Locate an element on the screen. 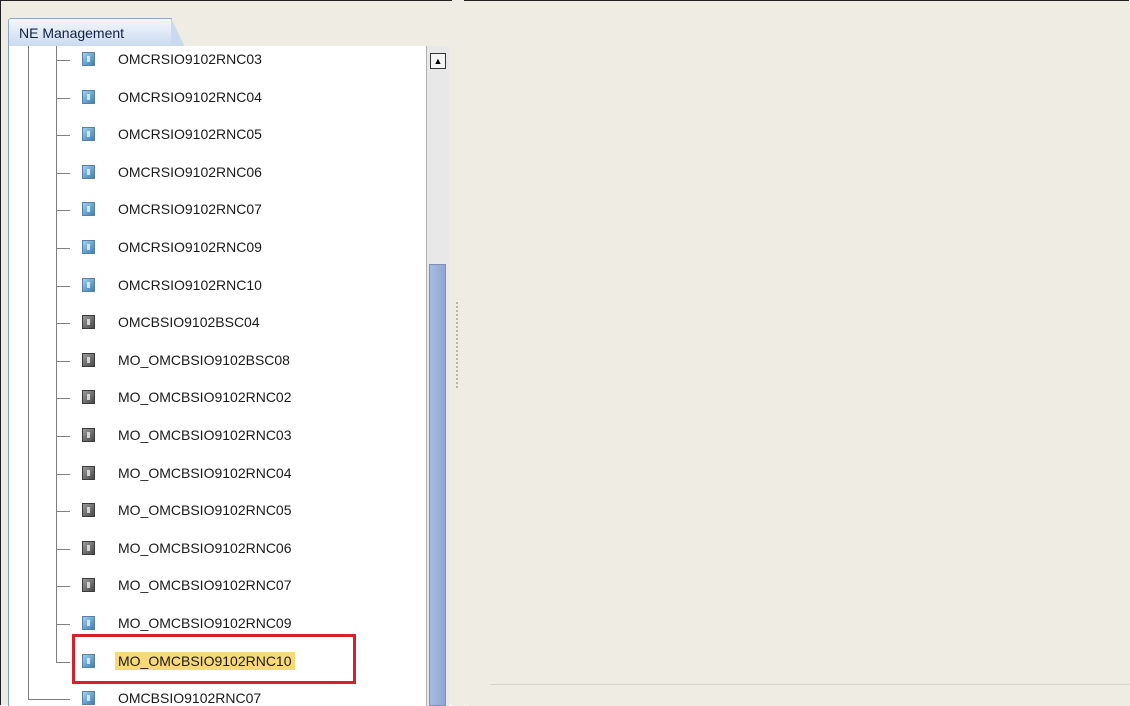  tree-node-label: OMCRSIO9102RNC05 is located at coordinates (190, 134).